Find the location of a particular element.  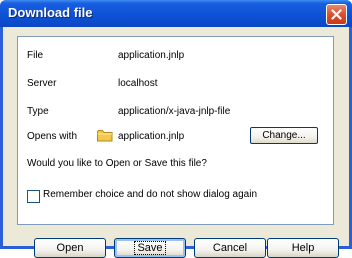

server-value: localhost is located at coordinates (138, 83).